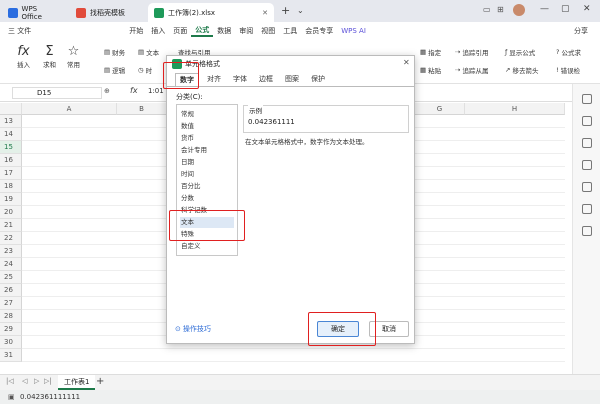 The height and width of the screenshot is (404, 600). Describe the element at coordinates (581, 31) in the screenshot. I see `share-button: 分享` at that location.